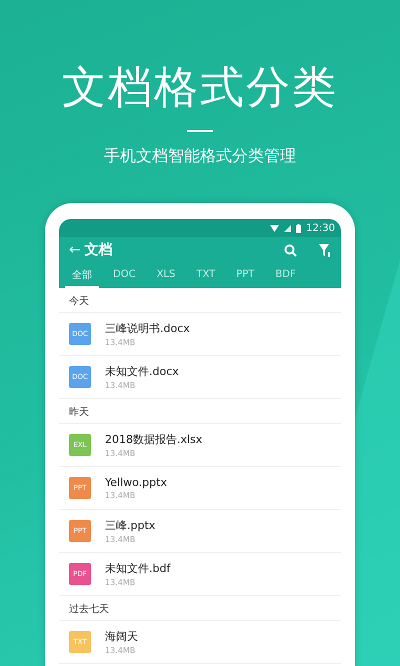 The height and width of the screenshot is (666, 400). What do you see at coordinates (136, 482) in the screenshot?
I see `file-name: Yellwo.pptx` at bounding box center [136, 482].